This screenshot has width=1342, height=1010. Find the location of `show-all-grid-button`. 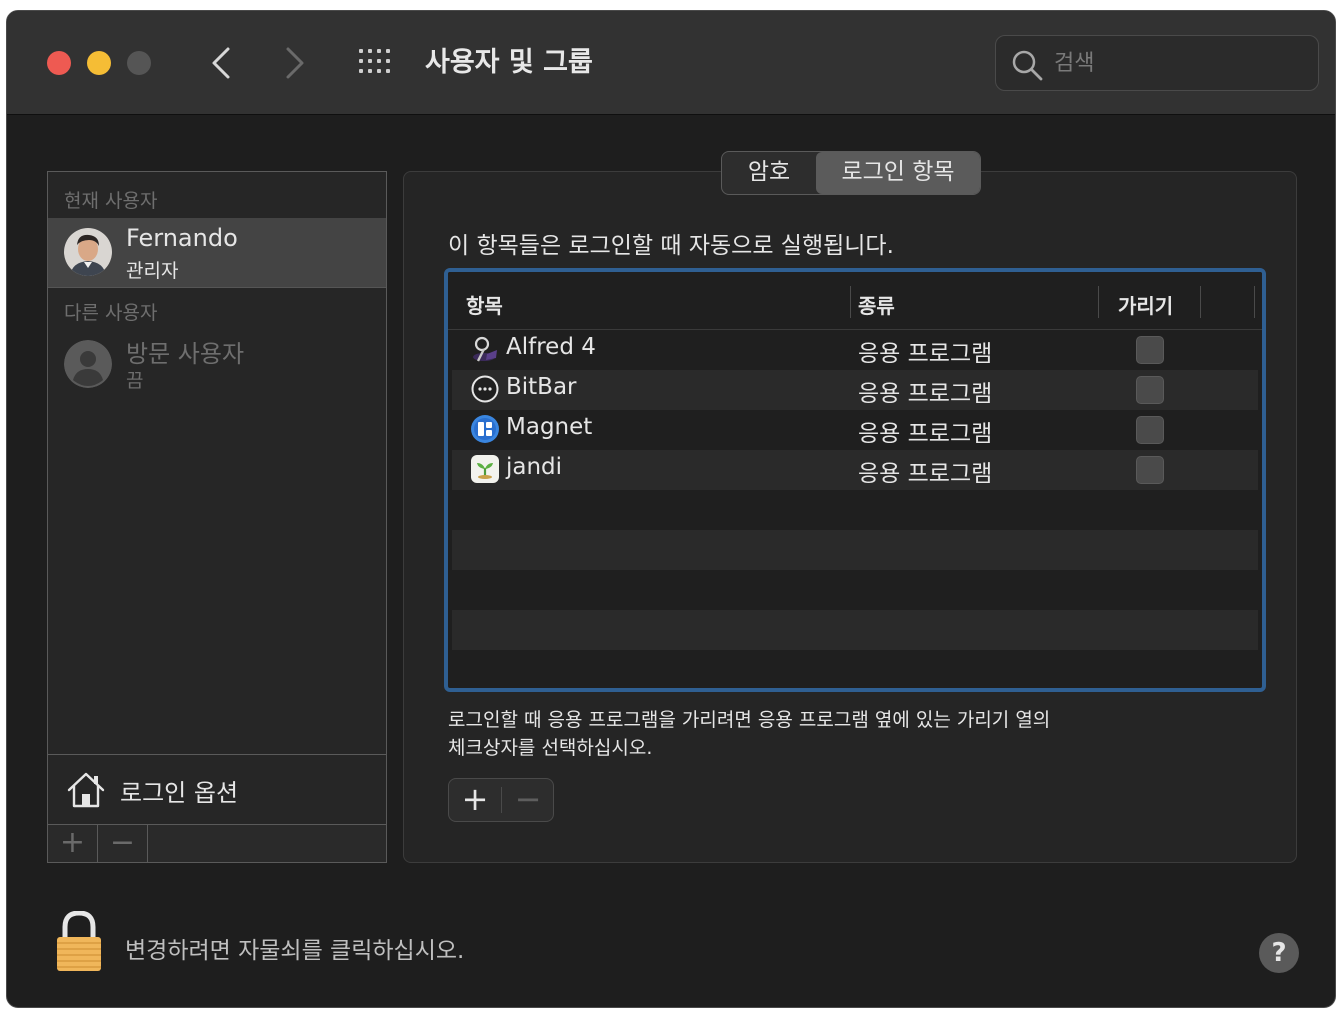

show-all-grid-button is located at coordinates (377, 63).